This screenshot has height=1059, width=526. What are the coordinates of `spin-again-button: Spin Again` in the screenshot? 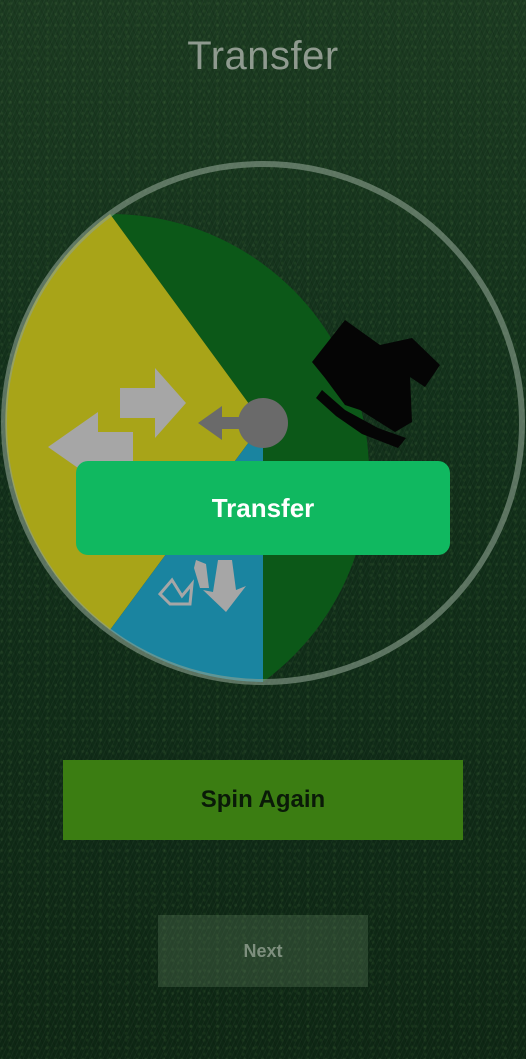 It's located at (263, 800).